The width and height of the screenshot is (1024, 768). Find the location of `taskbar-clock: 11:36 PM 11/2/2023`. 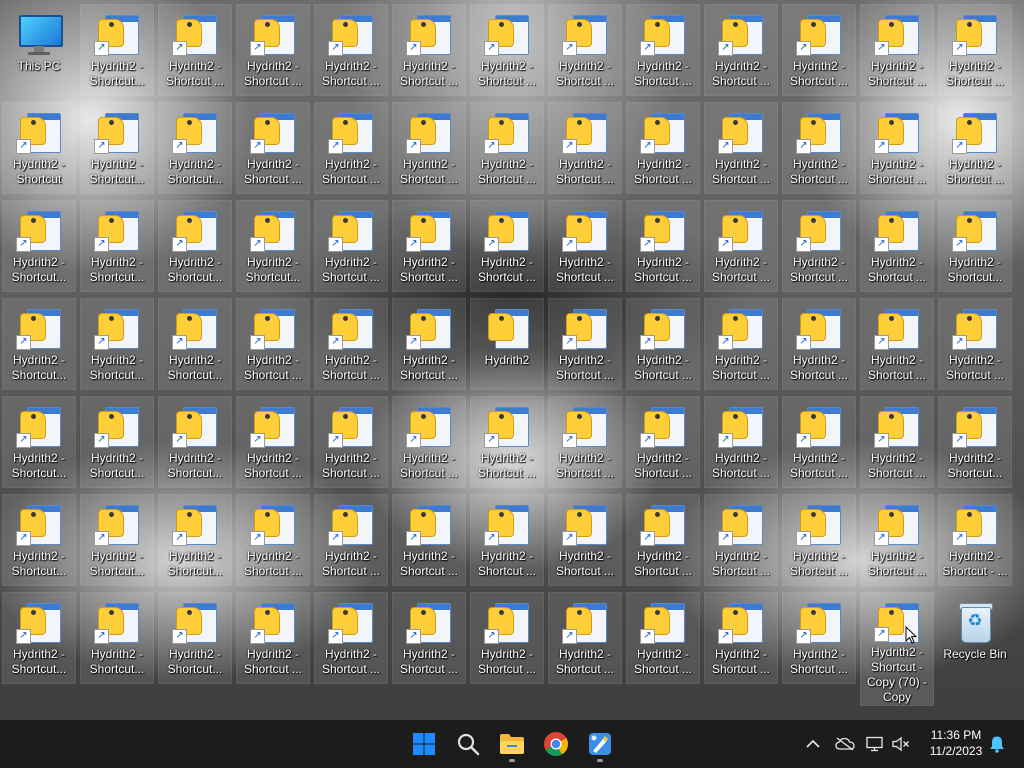

taskbar-clock: 11:36 PM 11/2/2023 is located at coordinates (956, 743).